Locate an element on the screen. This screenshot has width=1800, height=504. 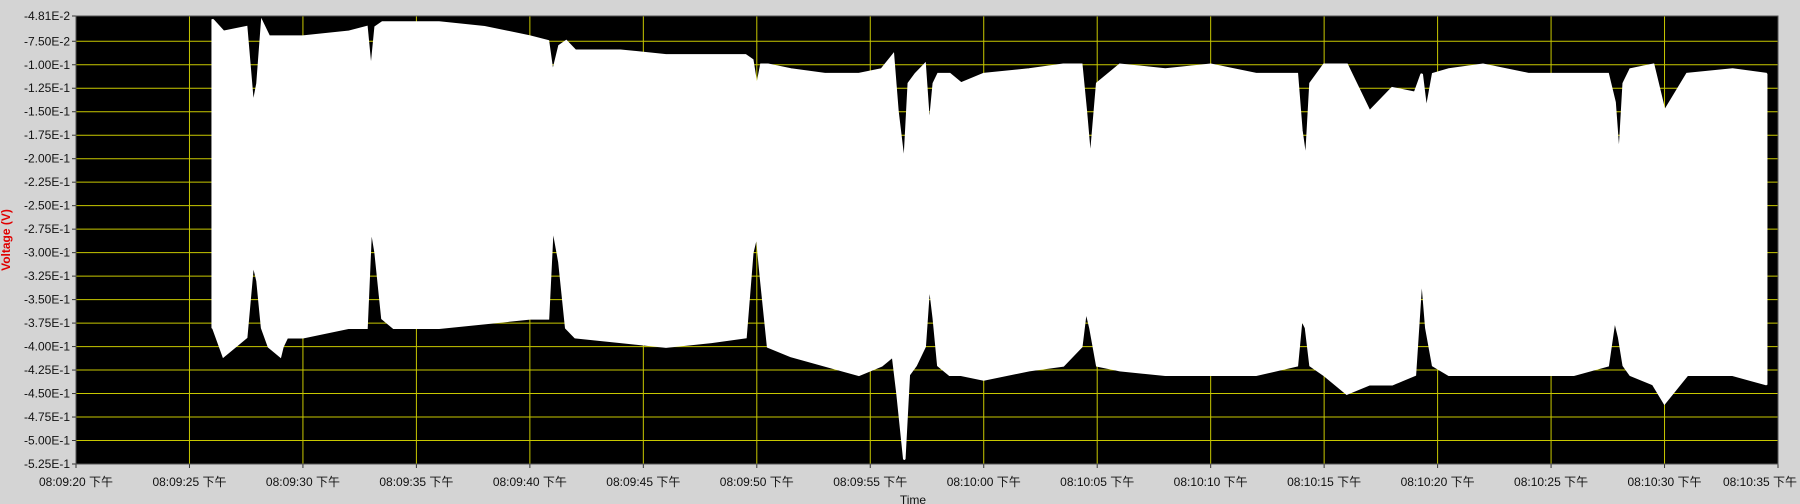
y-tick-label: -4.75E-1 is located at coordinates (47, 417).